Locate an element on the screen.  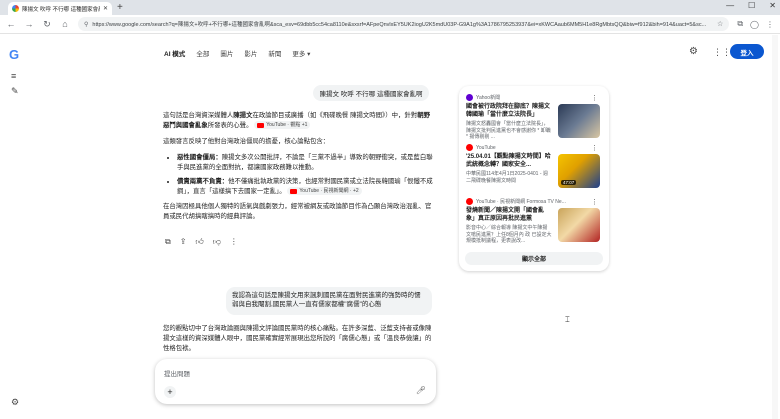
minimize-icon: — is located at coordinates (730, 5).